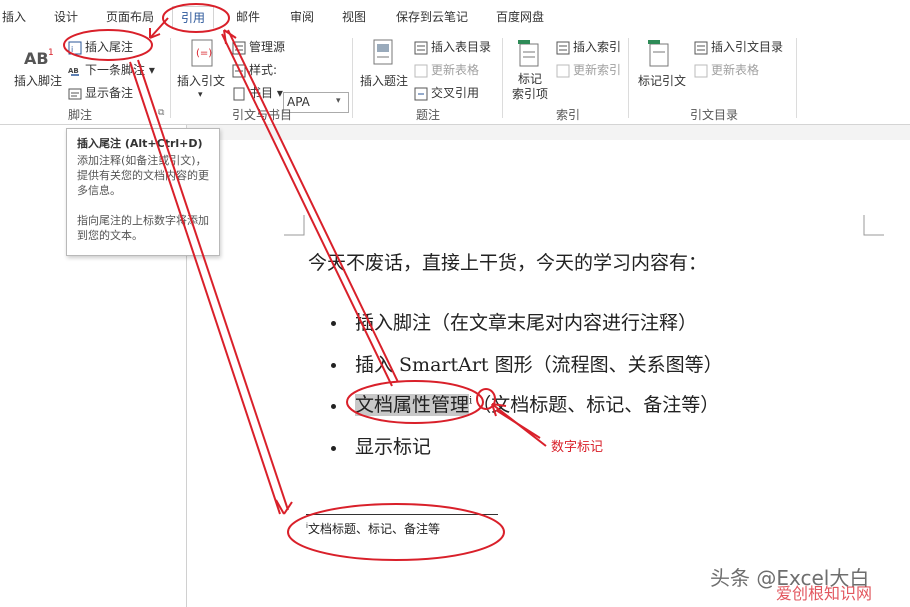  What do you see at coordinates (824, 593) in the screenshot?
I see `watermark-2: 爱创根知识网` at bounding box center [824, 593].